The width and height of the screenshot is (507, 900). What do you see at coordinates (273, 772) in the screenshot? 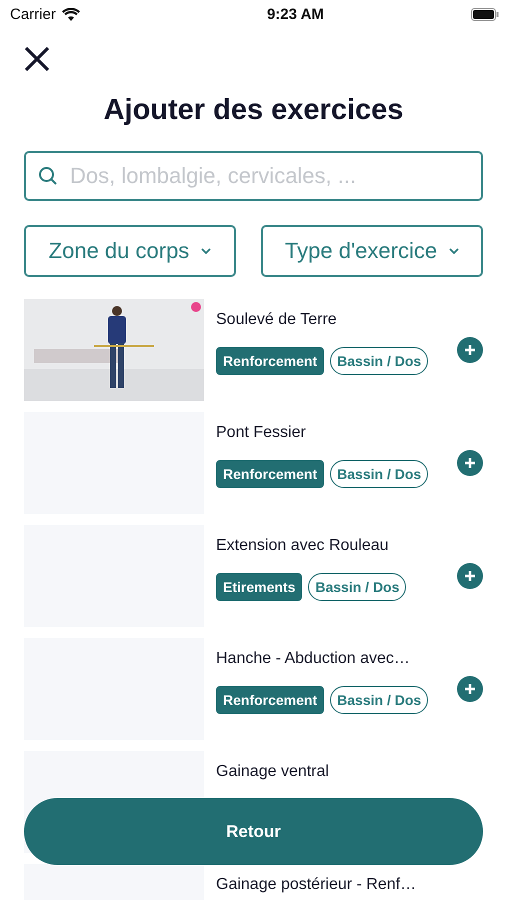
I see `exercise-title: Gainage ventral` at bounding box center [273, 772].